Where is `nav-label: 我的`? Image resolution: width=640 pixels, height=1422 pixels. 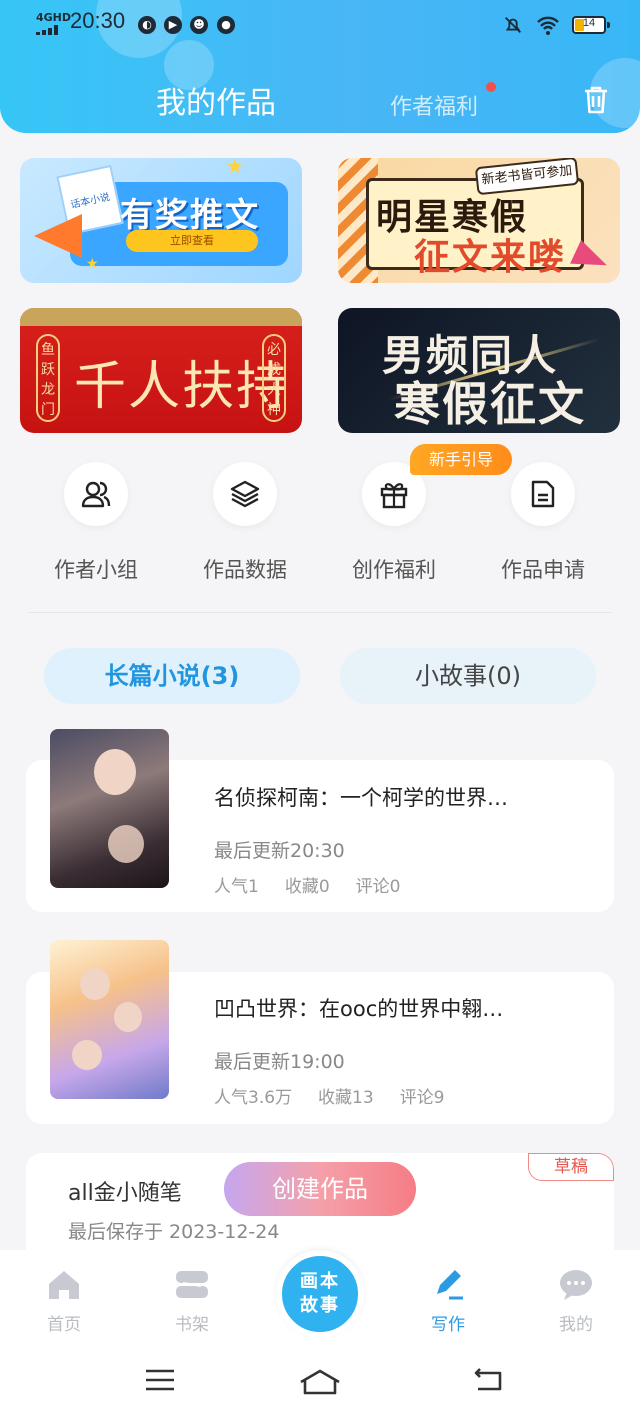 nav-label: 我的 is located at coordinates (576, 1325).